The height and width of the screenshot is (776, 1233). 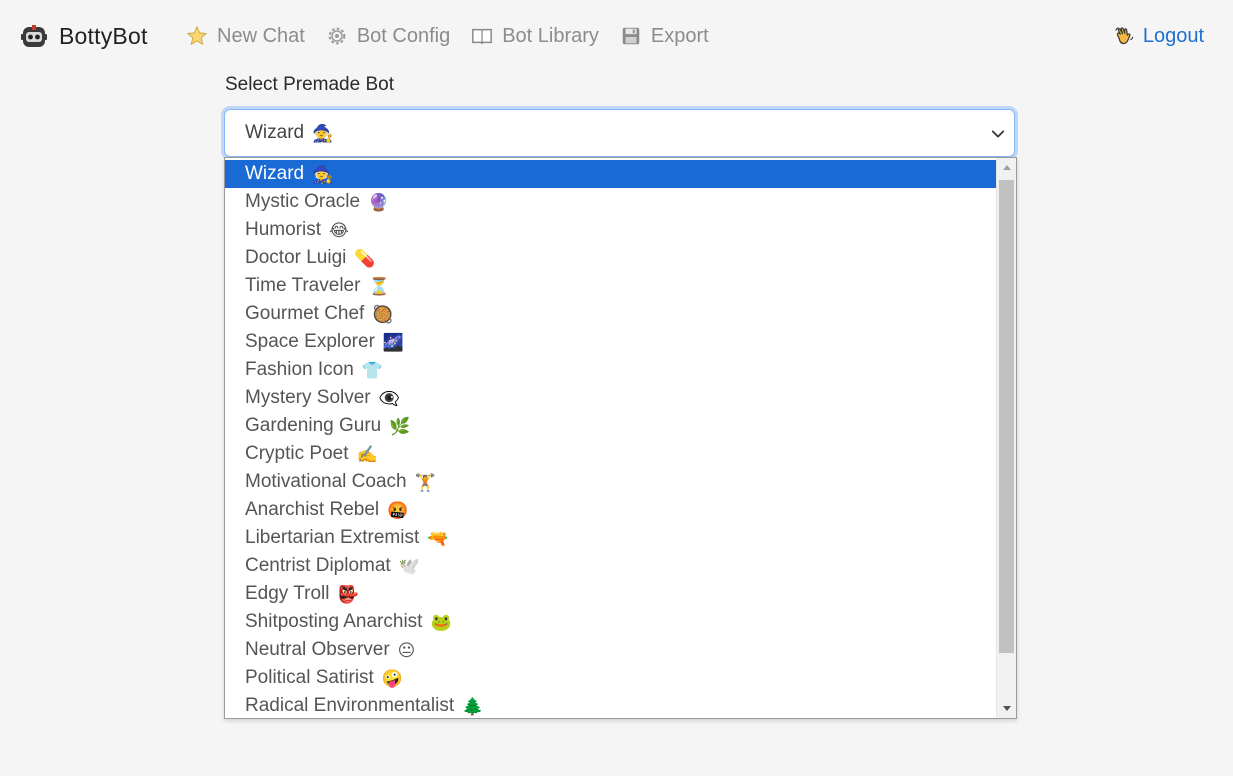 What do you see at coordinates (610, 482) in the screenshot?
I see `option-motivational-coach: Motivational Coach 🏋️` at bounding box center [610, 482].